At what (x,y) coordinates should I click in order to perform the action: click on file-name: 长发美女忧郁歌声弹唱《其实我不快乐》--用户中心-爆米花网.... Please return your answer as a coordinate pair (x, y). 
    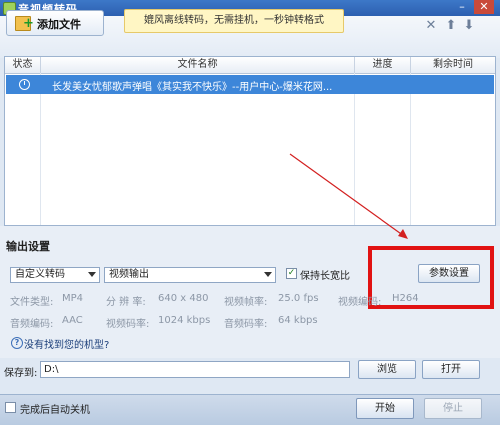
    Looking at the image, I should click on (192, 87).